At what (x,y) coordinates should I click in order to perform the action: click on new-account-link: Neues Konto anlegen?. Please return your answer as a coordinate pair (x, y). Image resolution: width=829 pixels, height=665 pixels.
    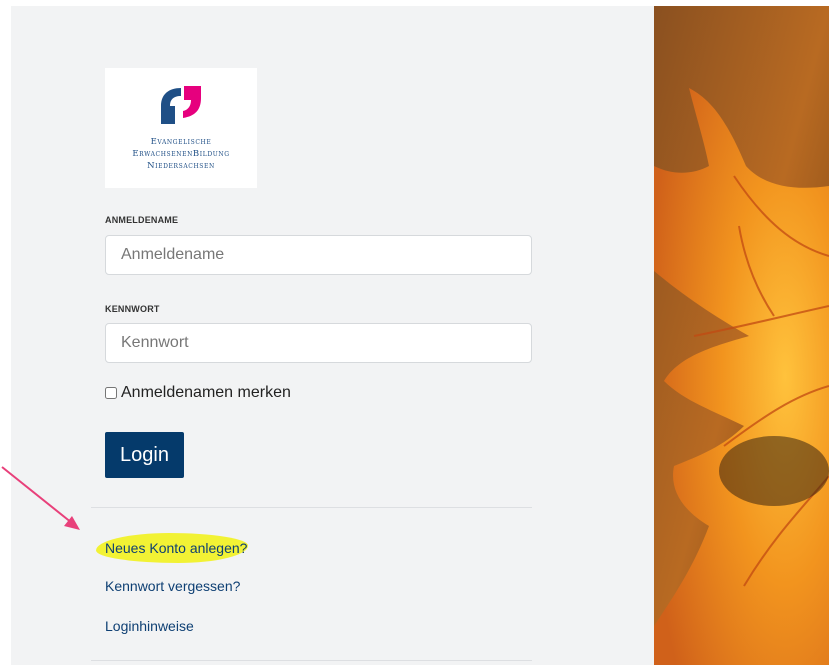
    Looking at the image, I should click on (176, 548).